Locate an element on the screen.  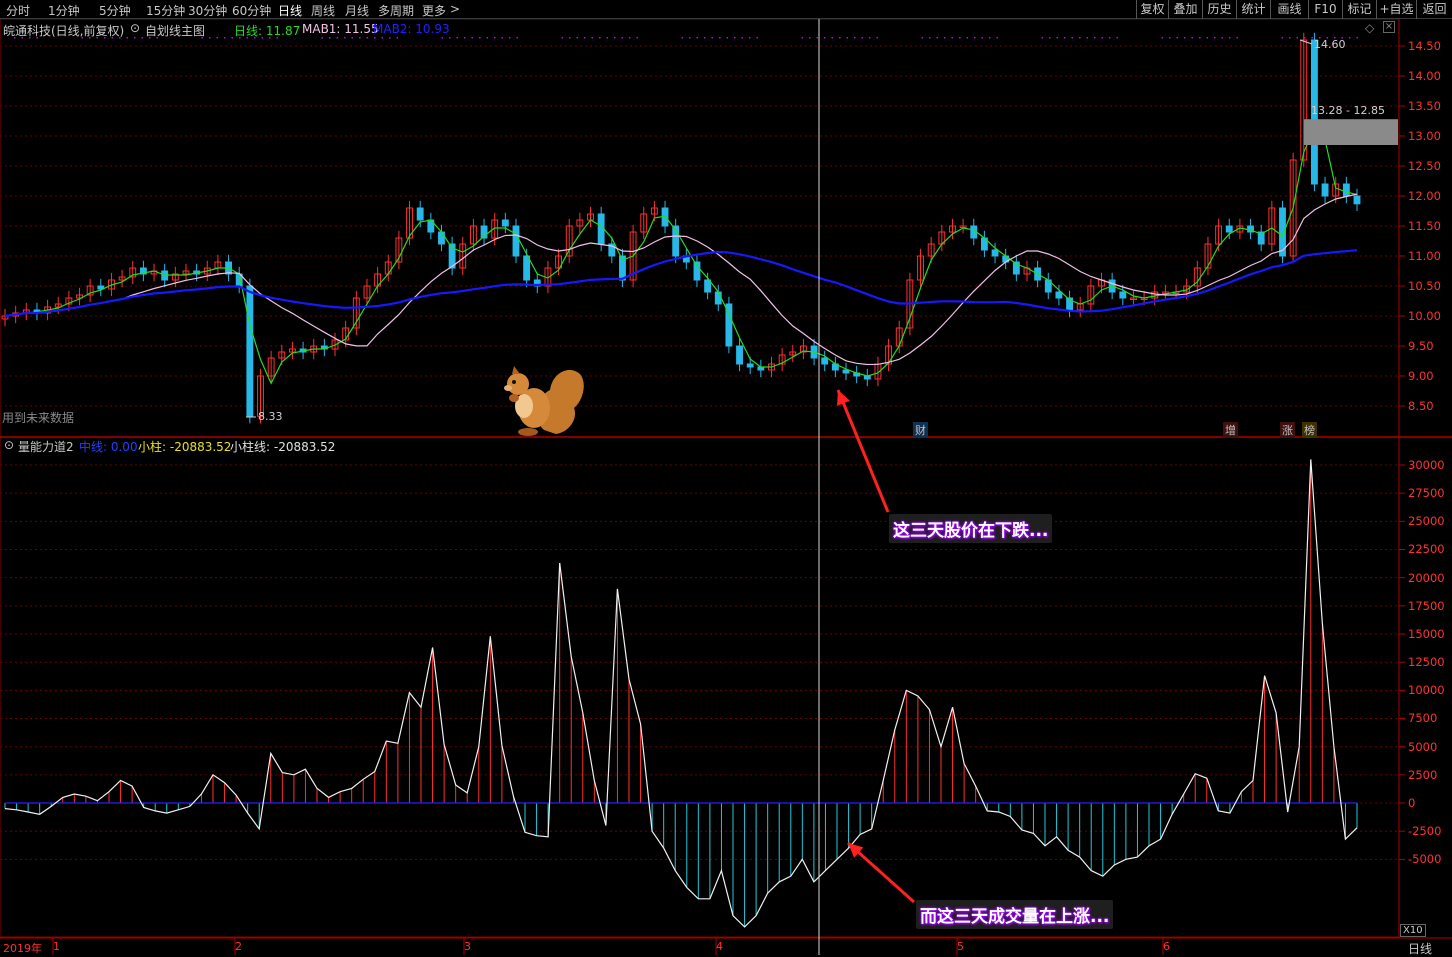
tab-1min: 1分钟 is located at coordinates (64, 10).